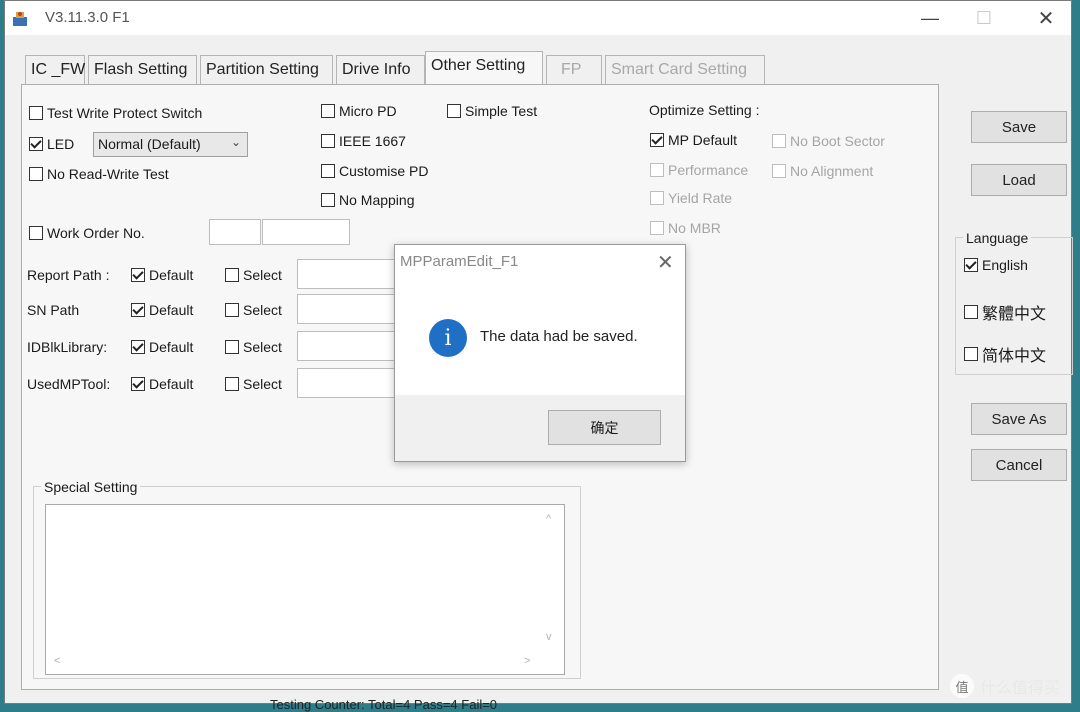  I want to click on checkbox-label: Test Write Protect Switch, so click(125, 113).